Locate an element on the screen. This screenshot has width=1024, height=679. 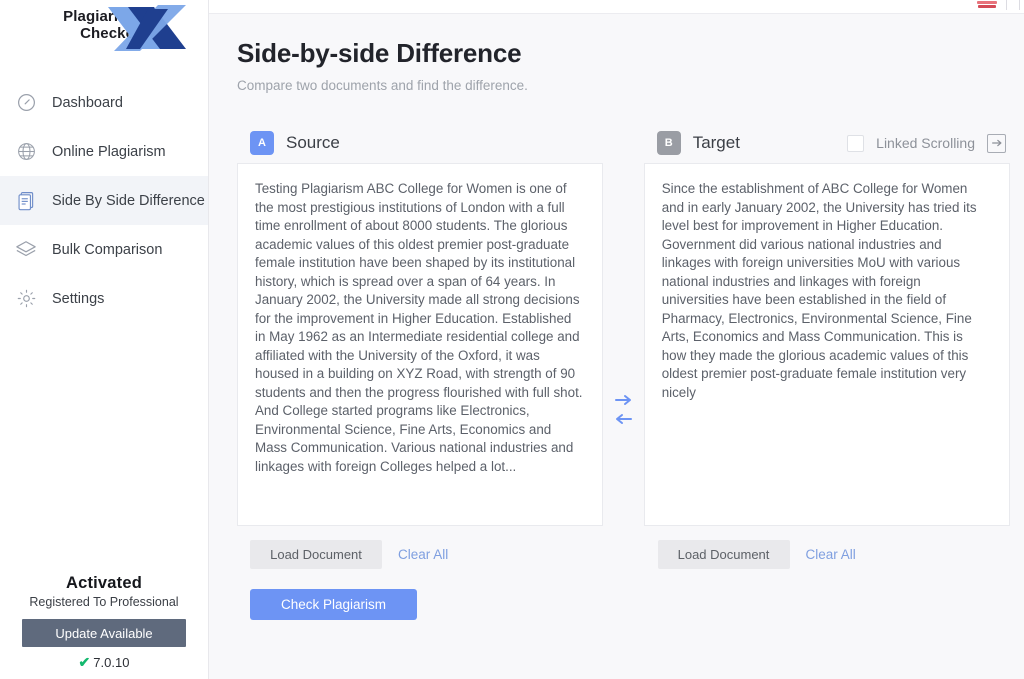
actions-spacer is located at coordinates (624, 573).